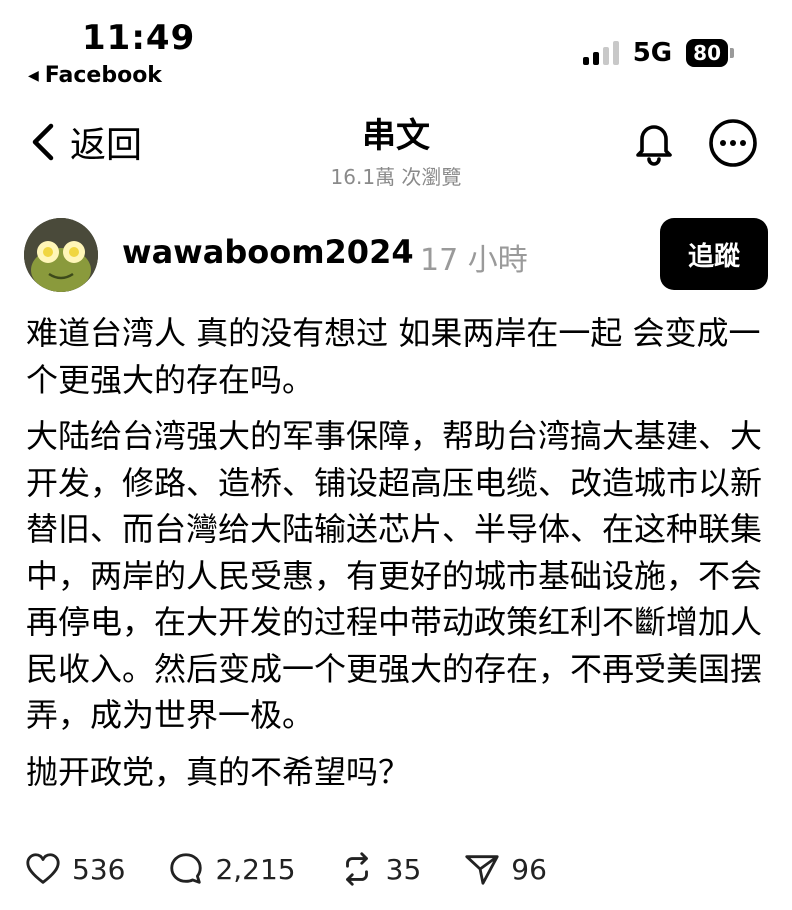 Image resolution: width=792 pixels, height=910 pixels. What do you see at coordinates (714, 254) in the screenshot?
I see `follow-button: 追蹤` at bounding box center [714, 254].